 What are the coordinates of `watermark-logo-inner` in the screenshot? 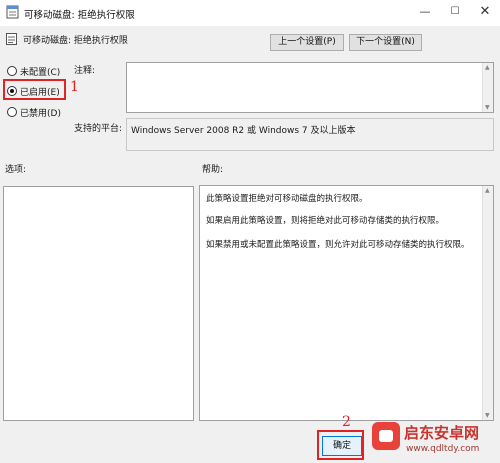 It's located at (386, 436).